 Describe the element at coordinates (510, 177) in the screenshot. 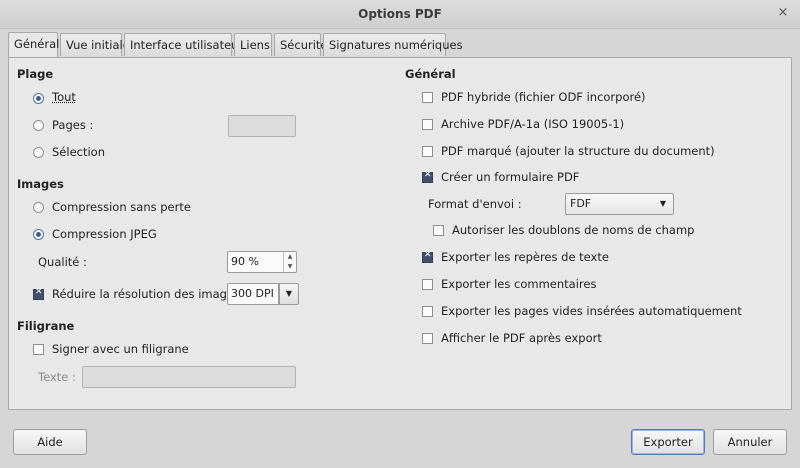

I see `create-form-label: Créer un formulaire PDF` at that location.